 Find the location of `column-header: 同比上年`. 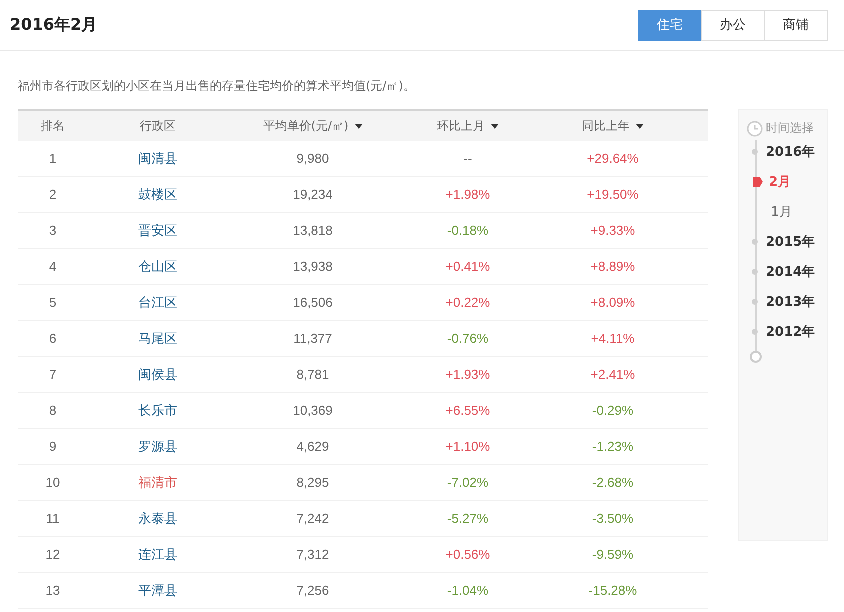

column-header: 同比上年 is located at coordinates (613, 126).